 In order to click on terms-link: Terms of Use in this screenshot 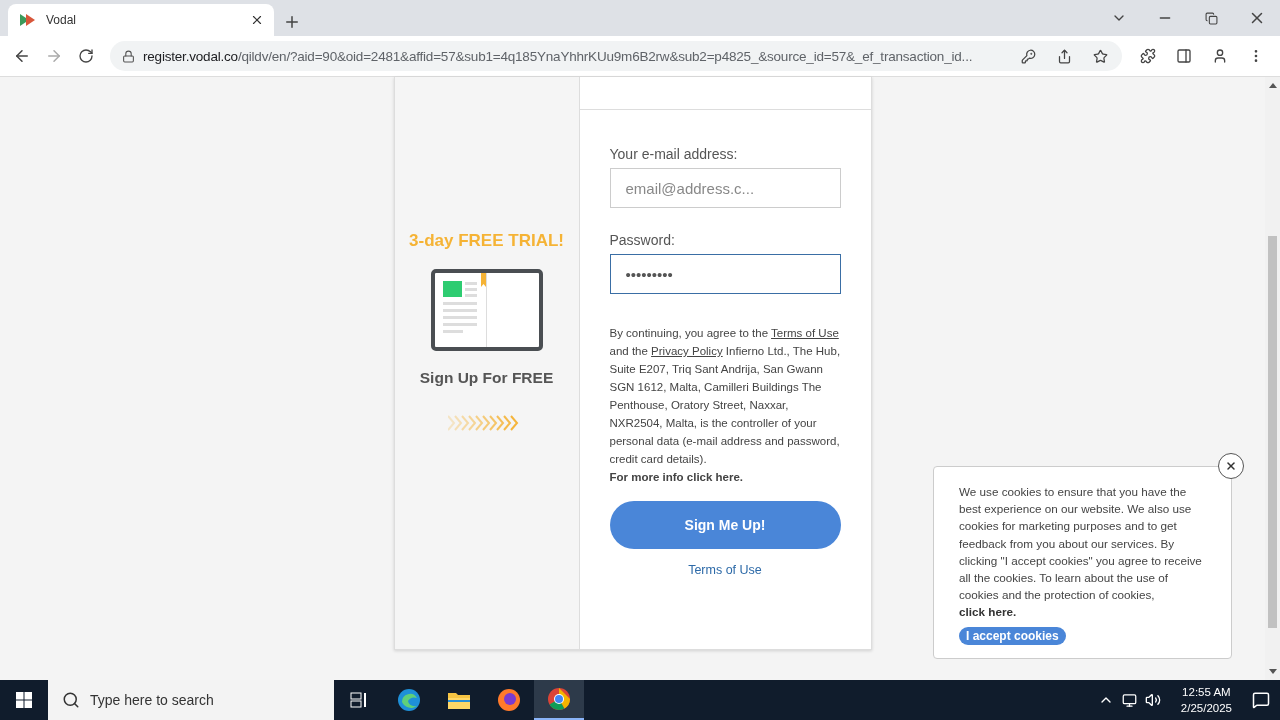, I will do `click(725, 570)`.